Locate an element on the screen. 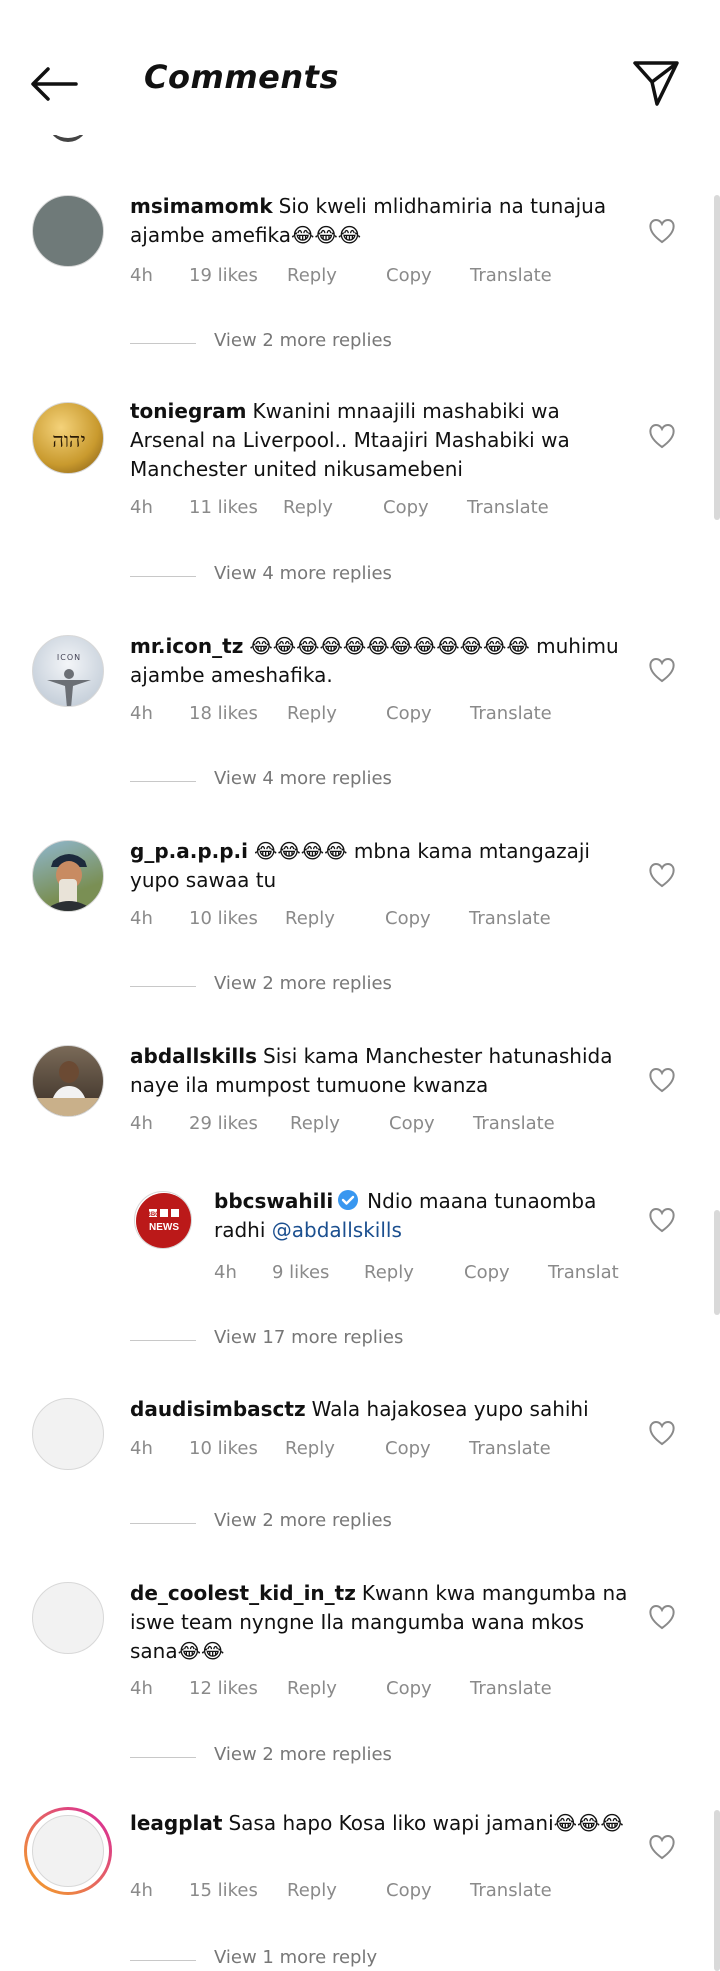 The image size is (720, 1971). bbc-letters: BBC is located at coordinates (154, 1215).